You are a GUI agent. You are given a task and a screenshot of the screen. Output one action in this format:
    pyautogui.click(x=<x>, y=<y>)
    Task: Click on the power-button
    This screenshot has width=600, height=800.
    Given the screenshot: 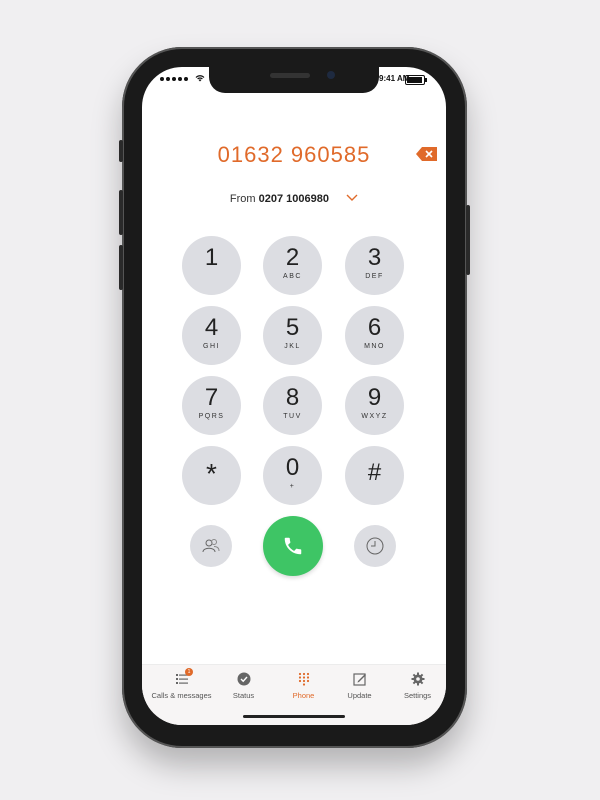 What is the action you would take?
    pyautogui.click(x=468, y=240)
    